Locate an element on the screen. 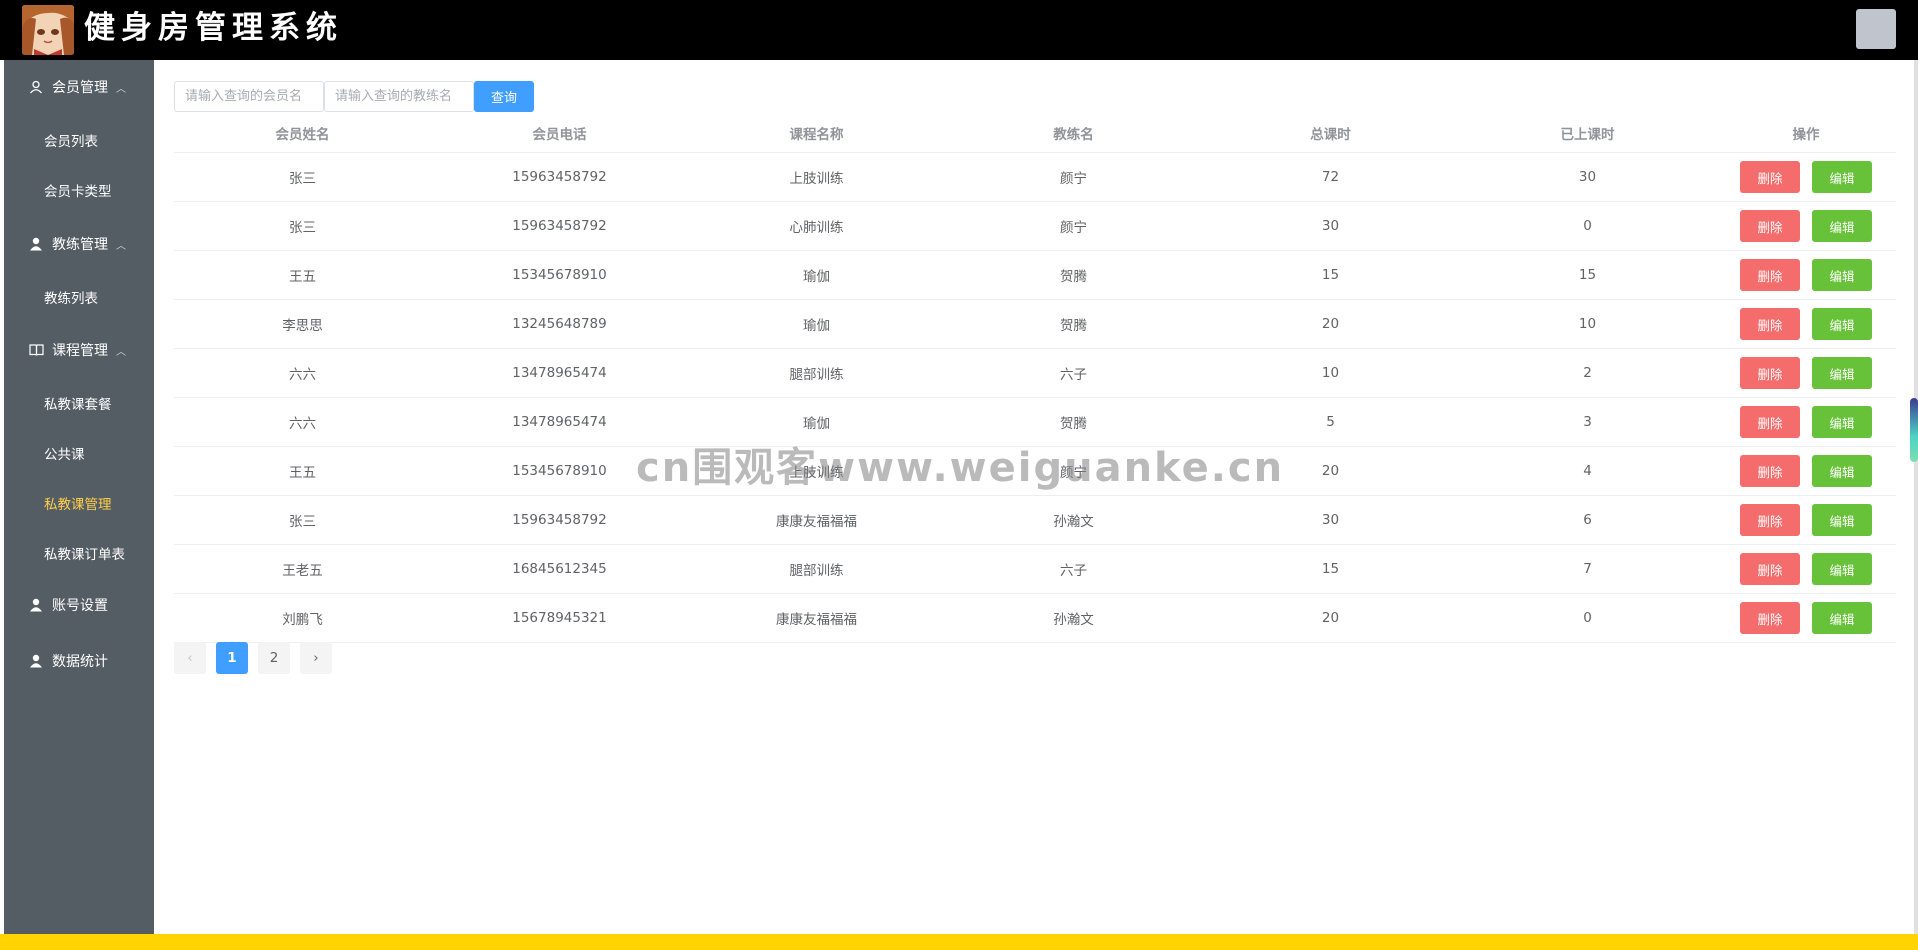  menu-item-public-course: 公共课 is located at coordinates (79, 453).